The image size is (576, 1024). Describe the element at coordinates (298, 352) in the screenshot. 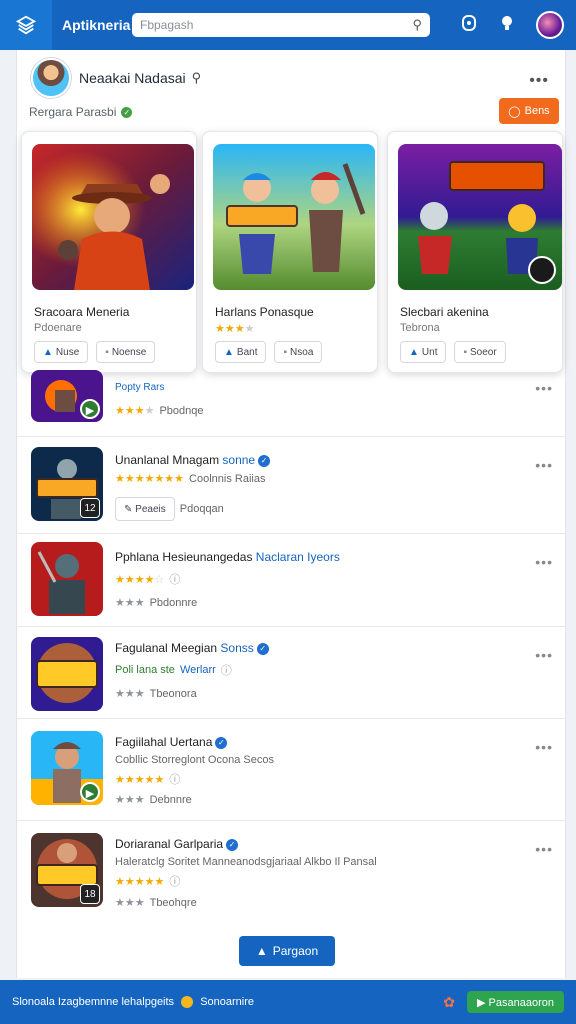

I see `share-button: ▪ Nsoa` at that location.